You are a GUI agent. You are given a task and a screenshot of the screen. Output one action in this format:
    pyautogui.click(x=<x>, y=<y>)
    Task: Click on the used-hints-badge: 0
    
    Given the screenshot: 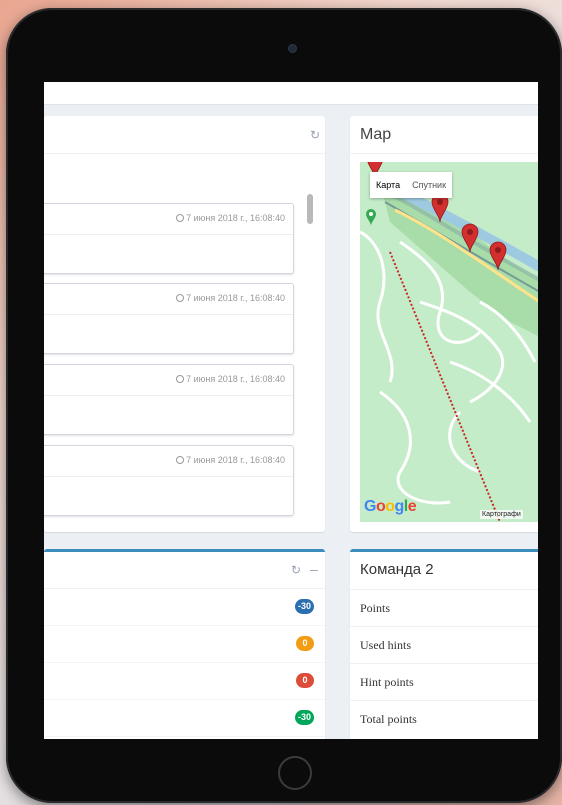 What is the action you would take?
    pyautogui.click(x=305, y=643)
    